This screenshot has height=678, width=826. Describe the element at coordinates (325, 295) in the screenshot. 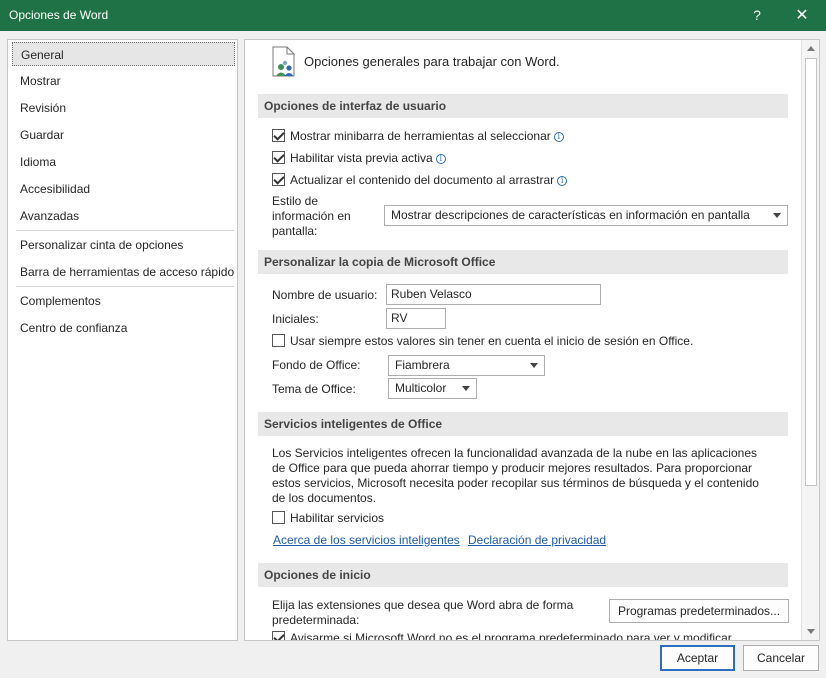

I see `username-label: Nombre de usuario:` at that location.